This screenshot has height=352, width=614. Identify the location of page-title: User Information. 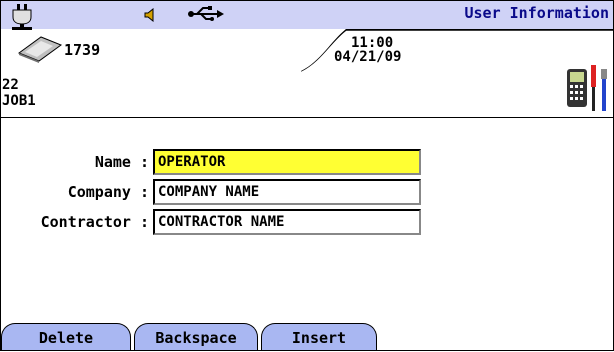
(537, 13).